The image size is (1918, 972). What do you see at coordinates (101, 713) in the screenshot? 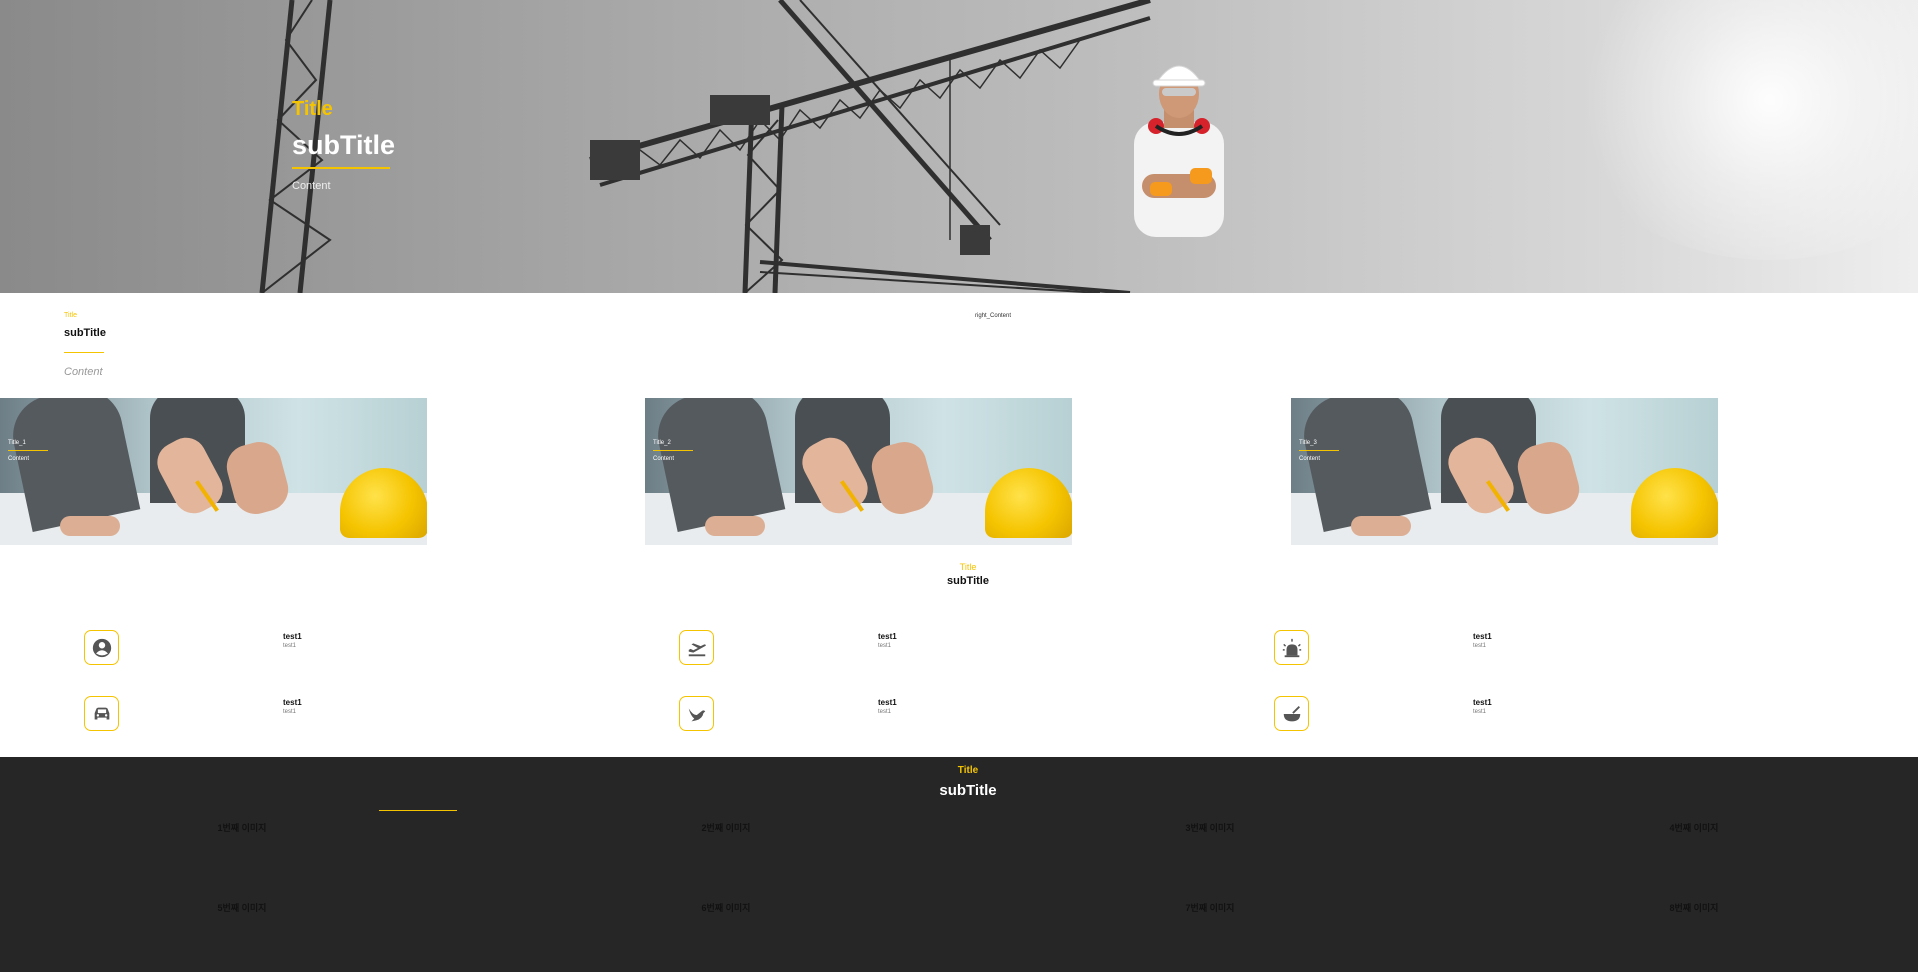
I see `car-icon` at bounding box center [101, 713].